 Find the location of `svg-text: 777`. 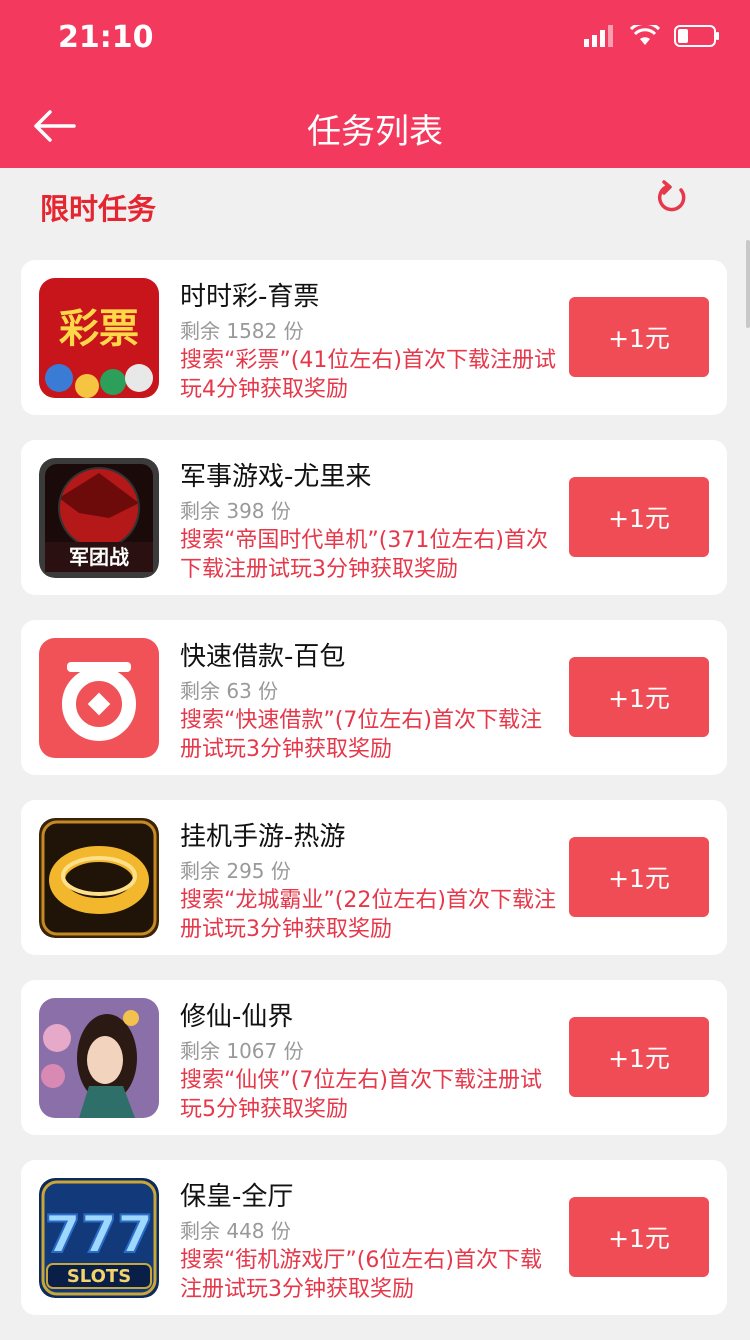

svg-text: 777 is located at coordinates (99, 1235).